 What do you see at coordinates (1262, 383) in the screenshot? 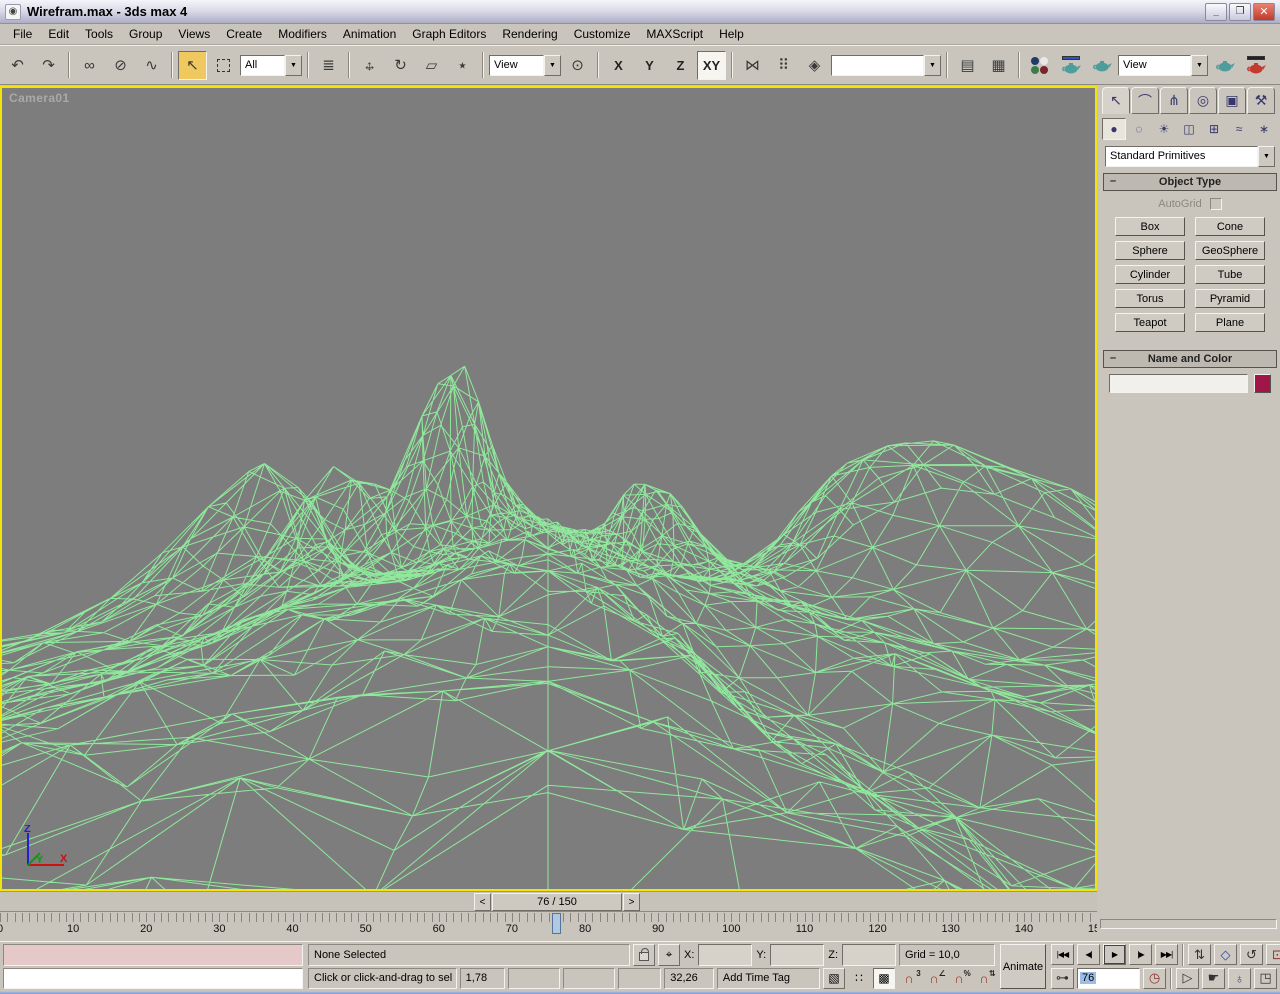
I see `object-color-swatch` at bounding box center [1262, 383].